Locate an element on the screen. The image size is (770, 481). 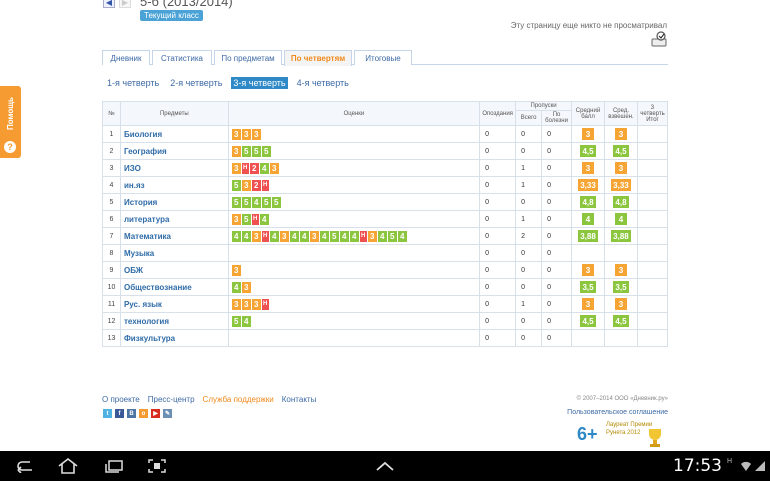
tab-3: По четвертям is located at coordinates (318, 58).